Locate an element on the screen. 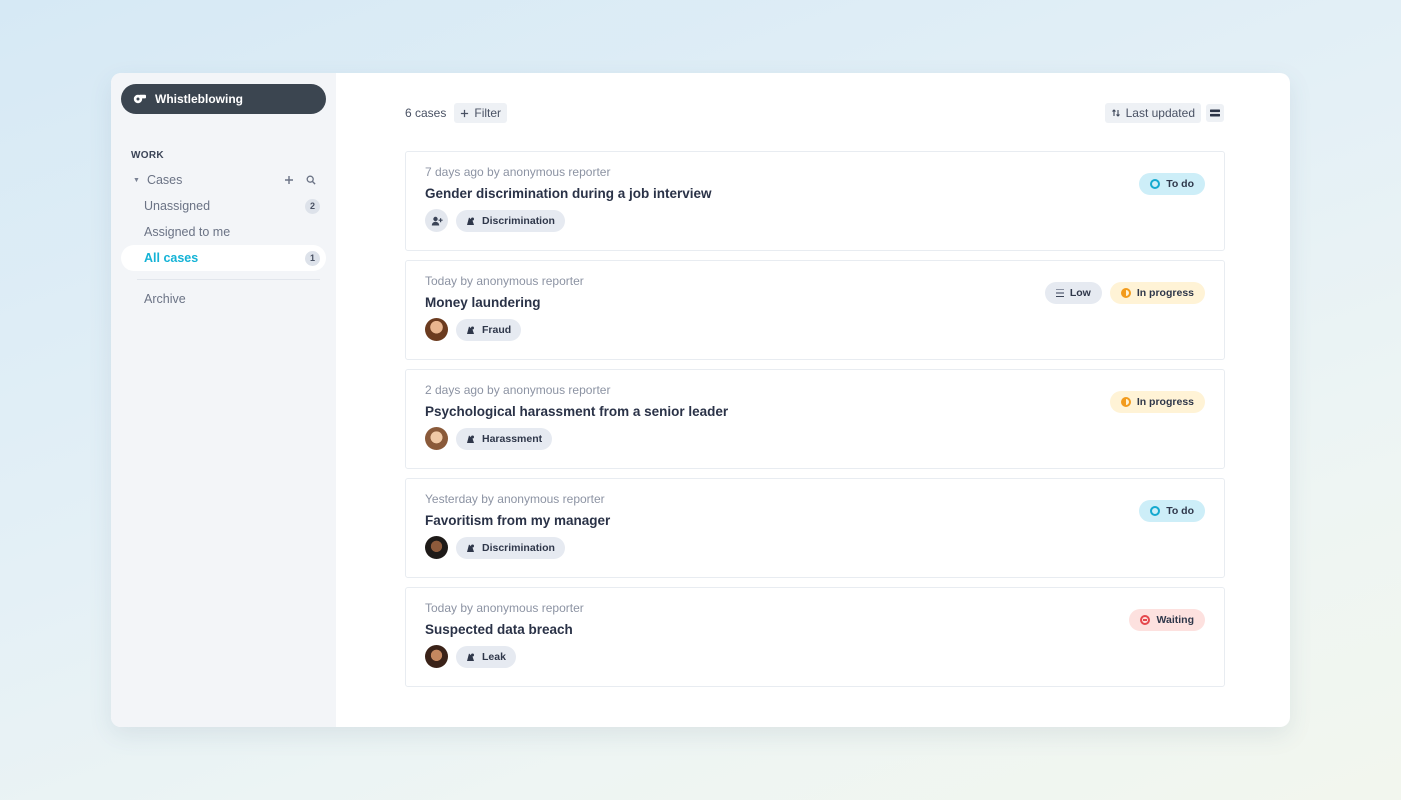 This screenshot has height=800, width=1401. category-label: Harassment is located at coordinates (512, 438).